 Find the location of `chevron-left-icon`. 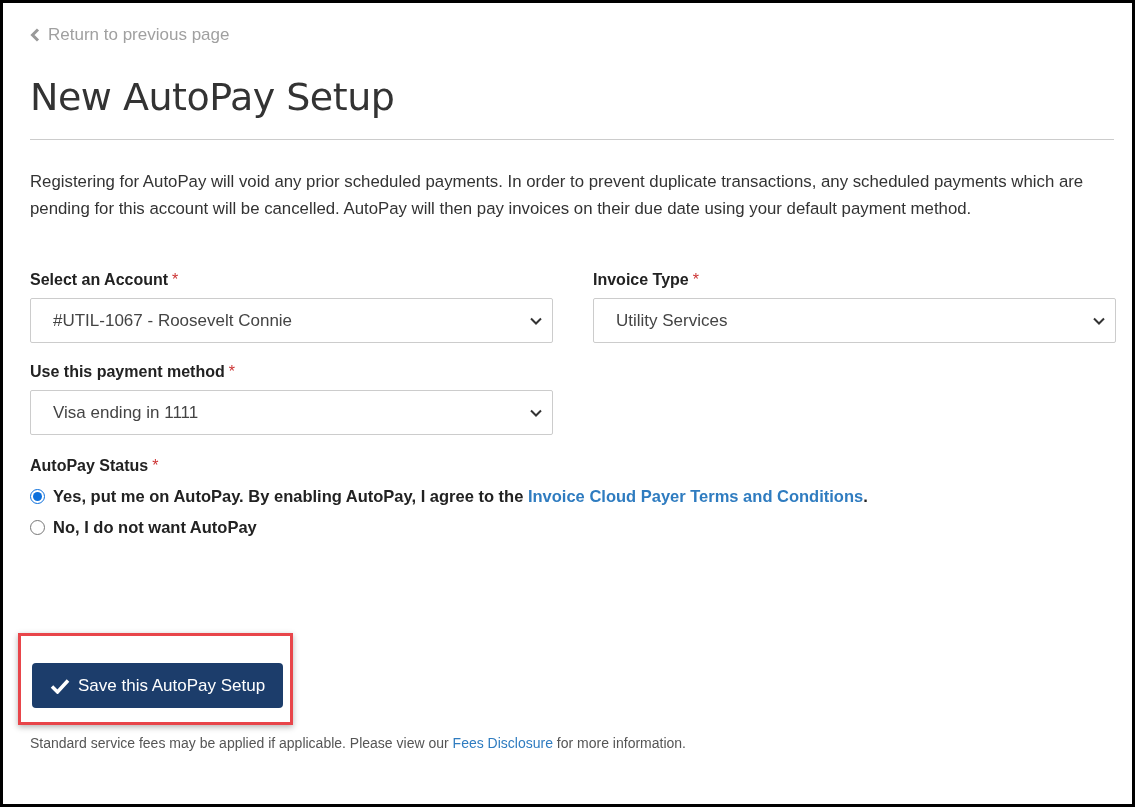

chevron-left-icon is located at coordinates (35, 35).